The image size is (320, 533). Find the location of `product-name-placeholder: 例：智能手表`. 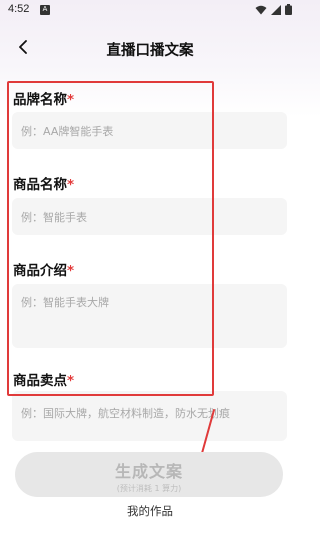

product-name-placeholder: 例：智能手表 is located at coordinates (54, 217).